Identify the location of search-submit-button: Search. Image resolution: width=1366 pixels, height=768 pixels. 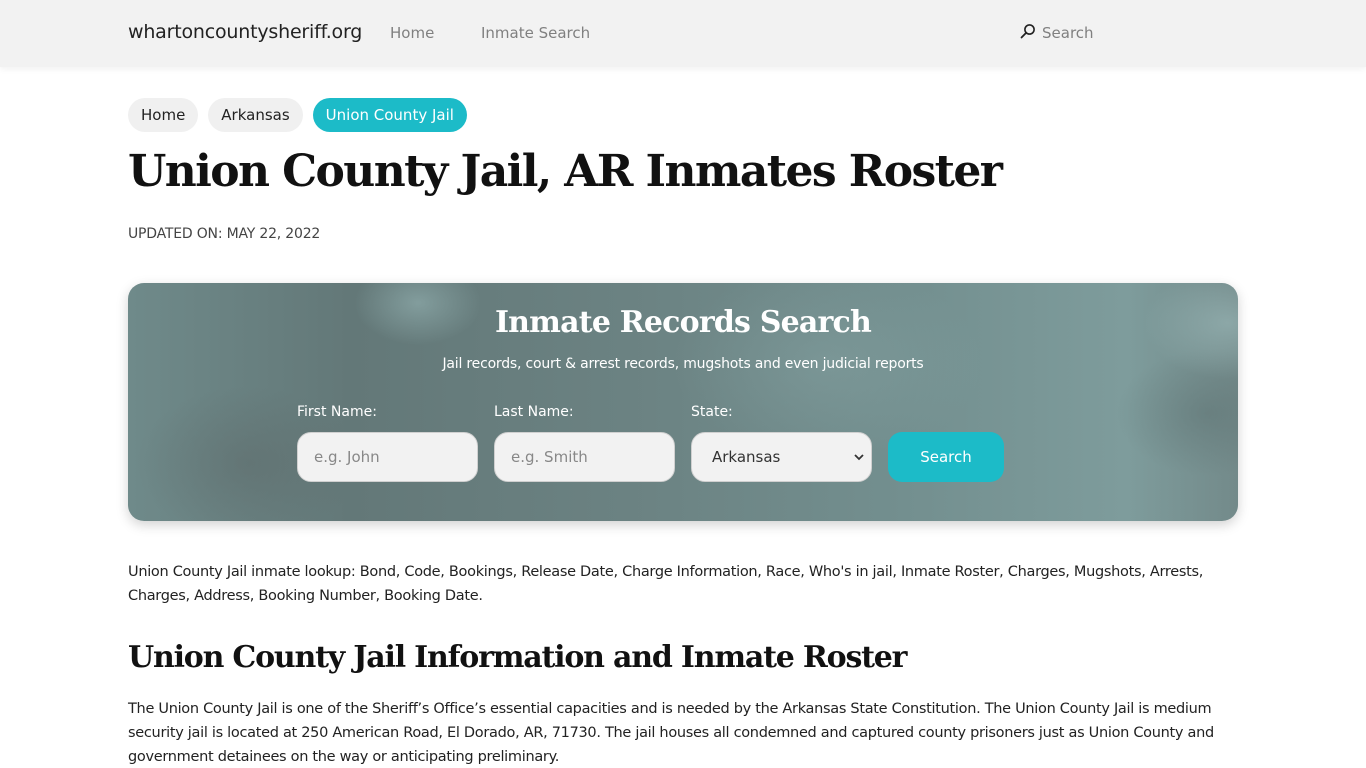
(946, 457).